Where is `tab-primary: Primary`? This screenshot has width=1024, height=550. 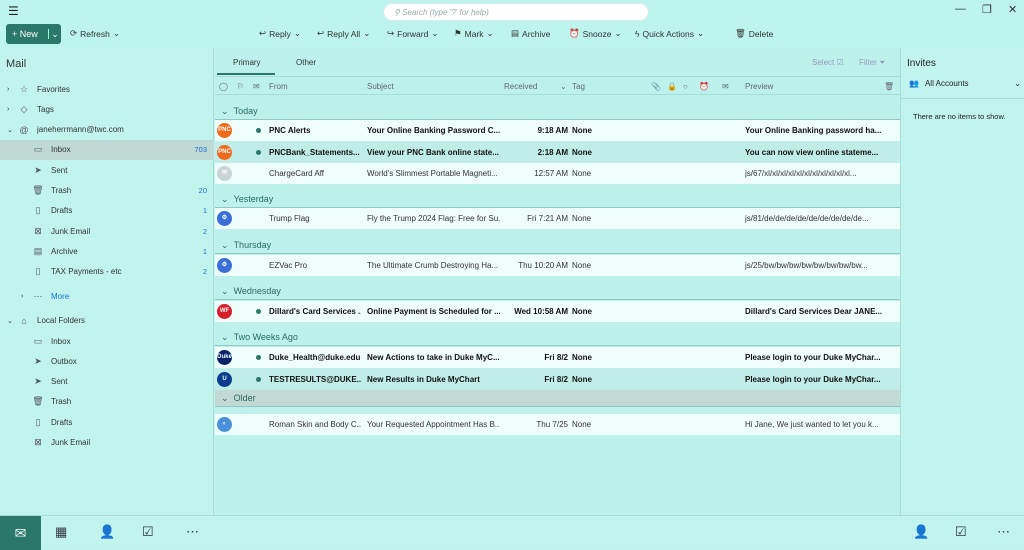 tab-primary: Primary is located at coordinates (247, 62).